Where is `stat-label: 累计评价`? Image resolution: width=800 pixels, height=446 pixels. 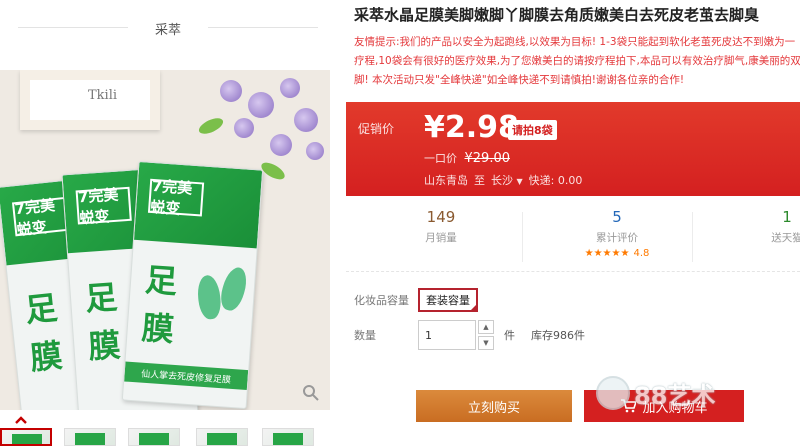
stat-label: 累计评价 is located at coordinates (617, 238).